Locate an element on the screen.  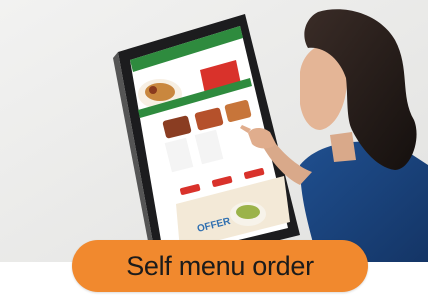
self-menu-order-button: Self menu order is located at coordinates (220, 266).